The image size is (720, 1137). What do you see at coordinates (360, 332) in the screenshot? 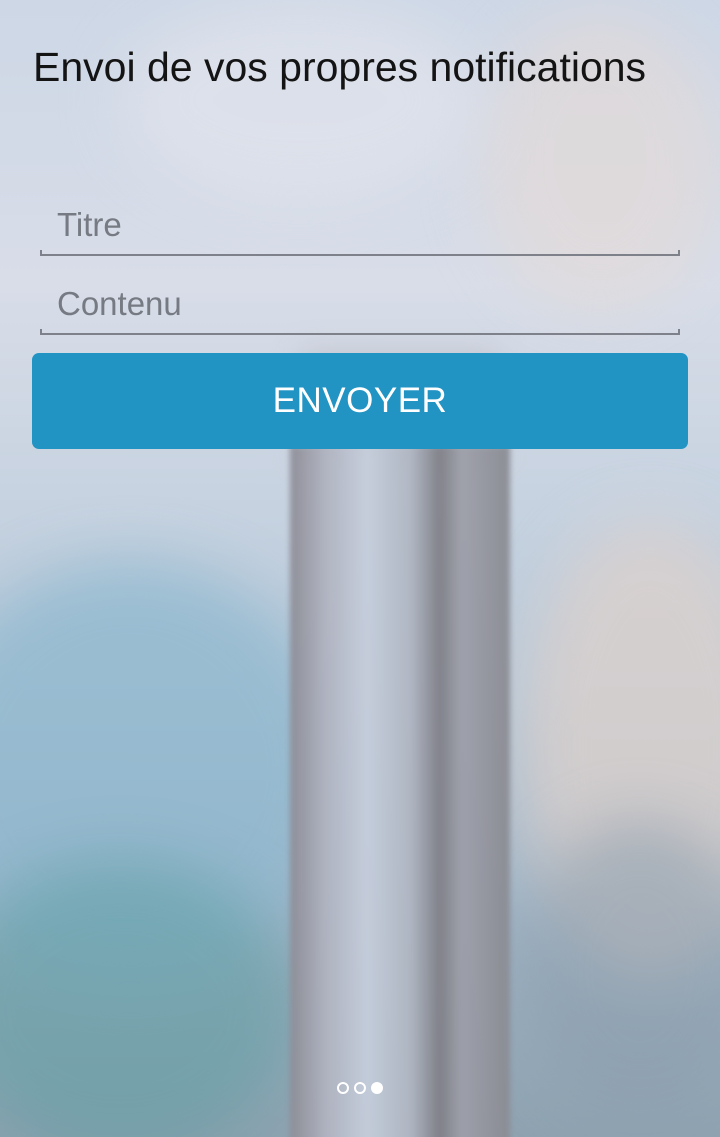
I see `content-underline` at bounding box center [360, 332].